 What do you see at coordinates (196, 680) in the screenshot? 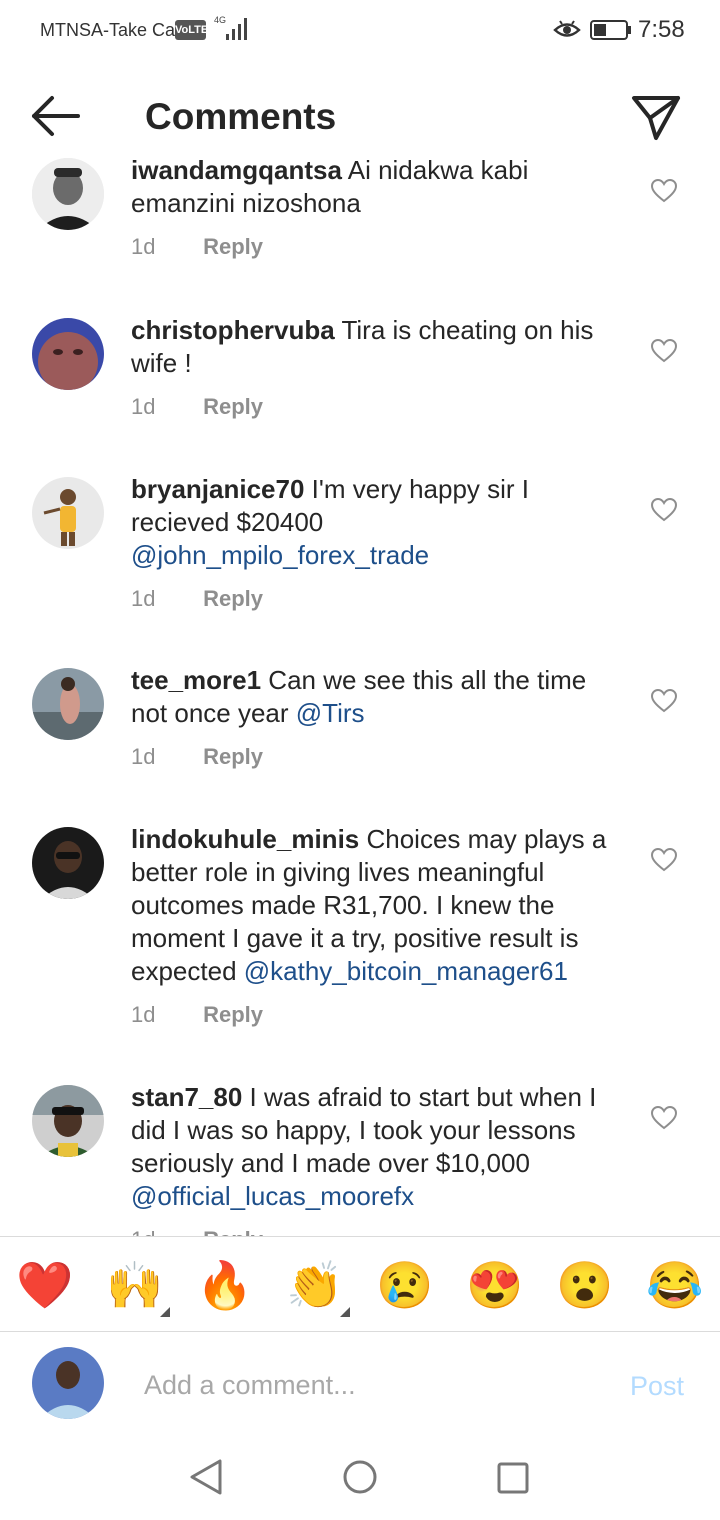
I see `comment-username: tee_more1` at bounding box center [196, 680].